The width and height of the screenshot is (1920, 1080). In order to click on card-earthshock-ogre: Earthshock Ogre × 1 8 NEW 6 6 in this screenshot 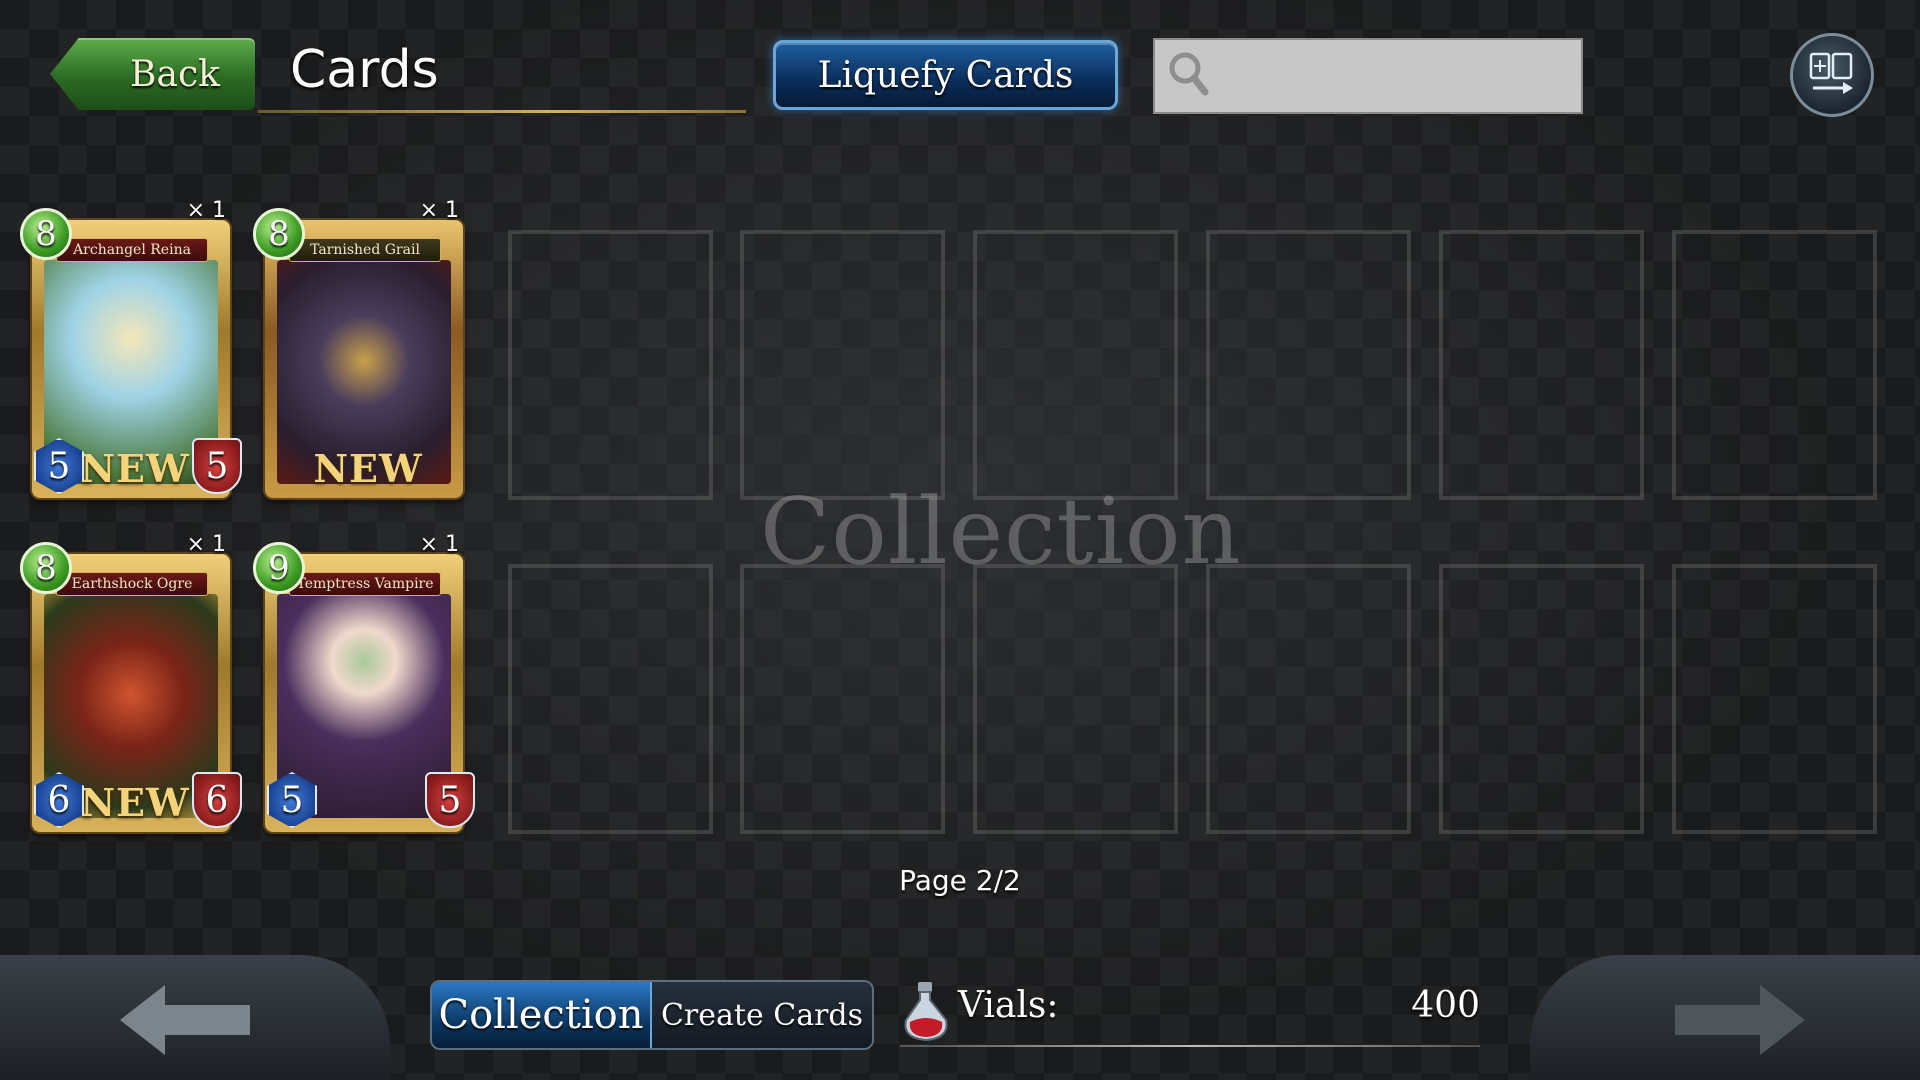, I will do `click(131, 682)`.